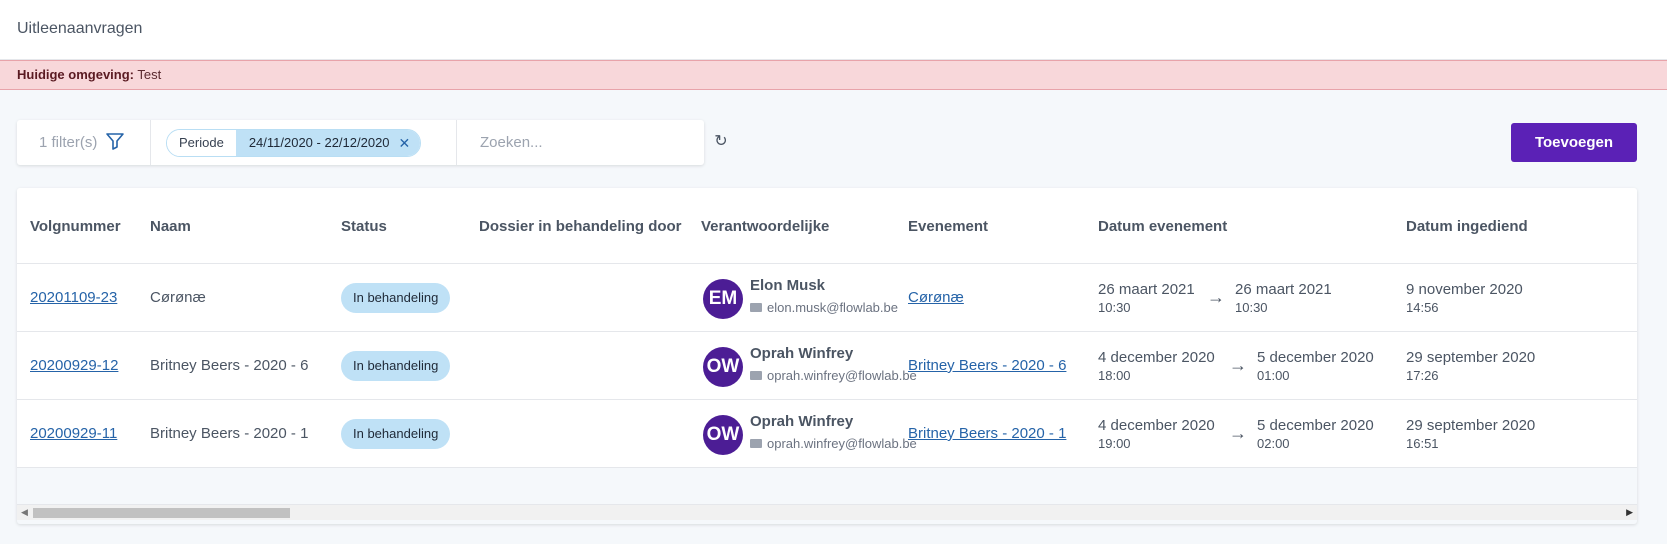 Image resolution: width=1667 pixels, height=544 pixels. What do you see at coordinates (723, 299) in the screenshot?
I see `avatar: EM` at bounding box center [723, 299].